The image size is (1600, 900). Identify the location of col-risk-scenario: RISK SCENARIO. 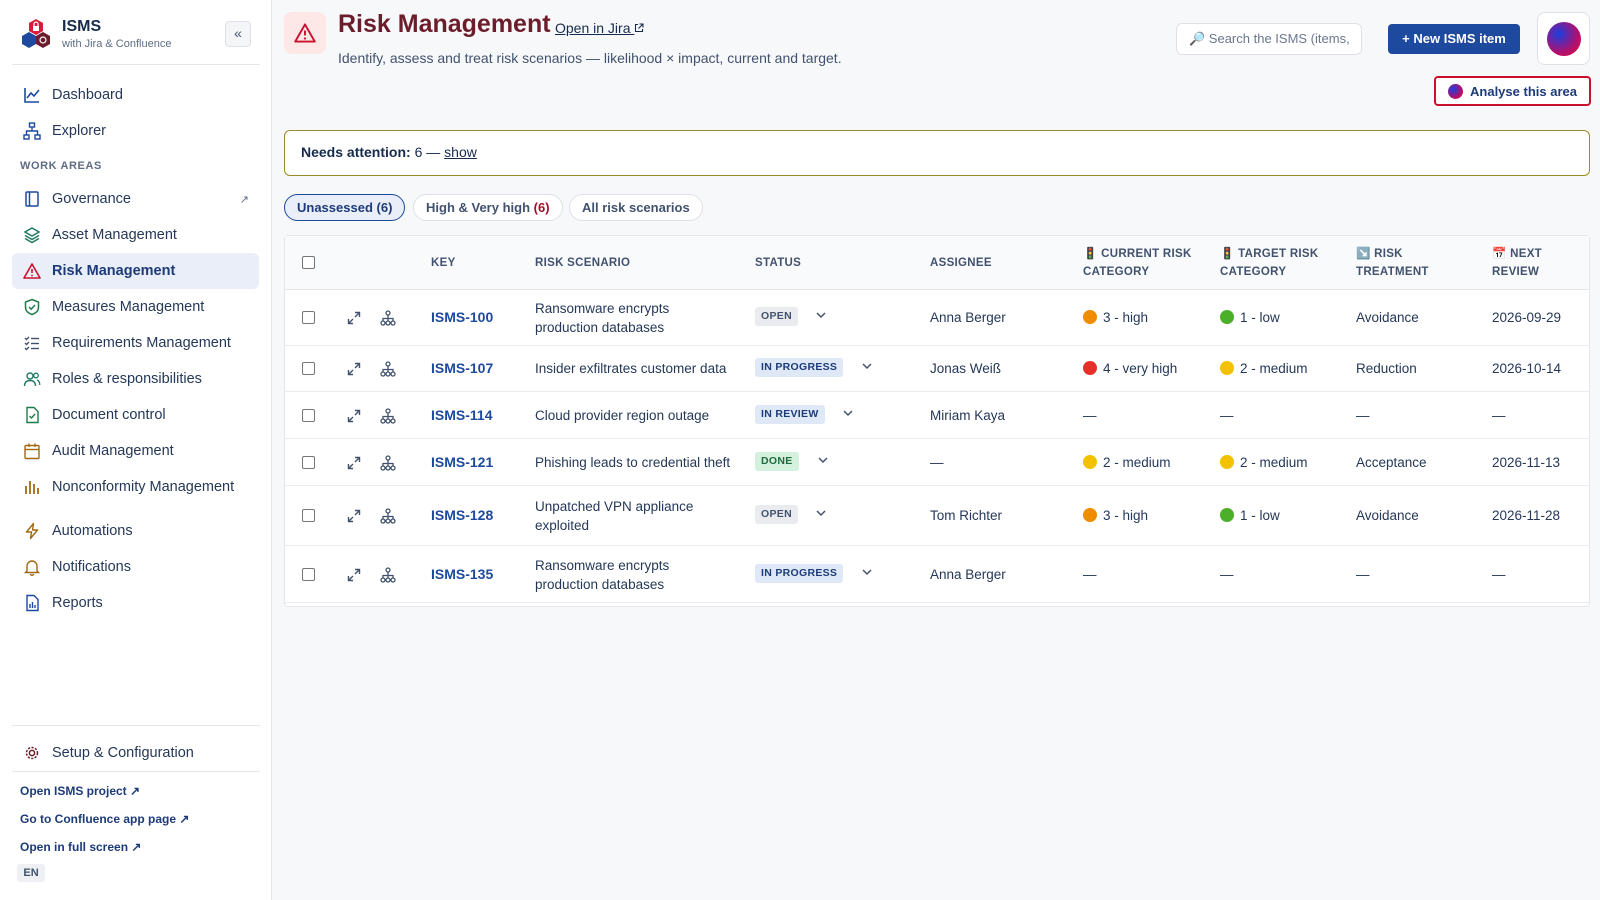
(582, 263).